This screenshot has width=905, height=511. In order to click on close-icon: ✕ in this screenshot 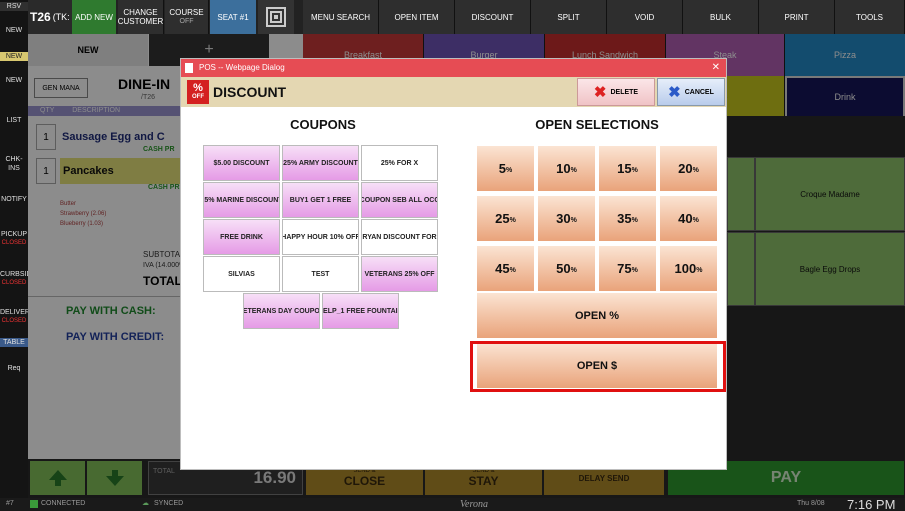, I will do `click(716, 68)`.